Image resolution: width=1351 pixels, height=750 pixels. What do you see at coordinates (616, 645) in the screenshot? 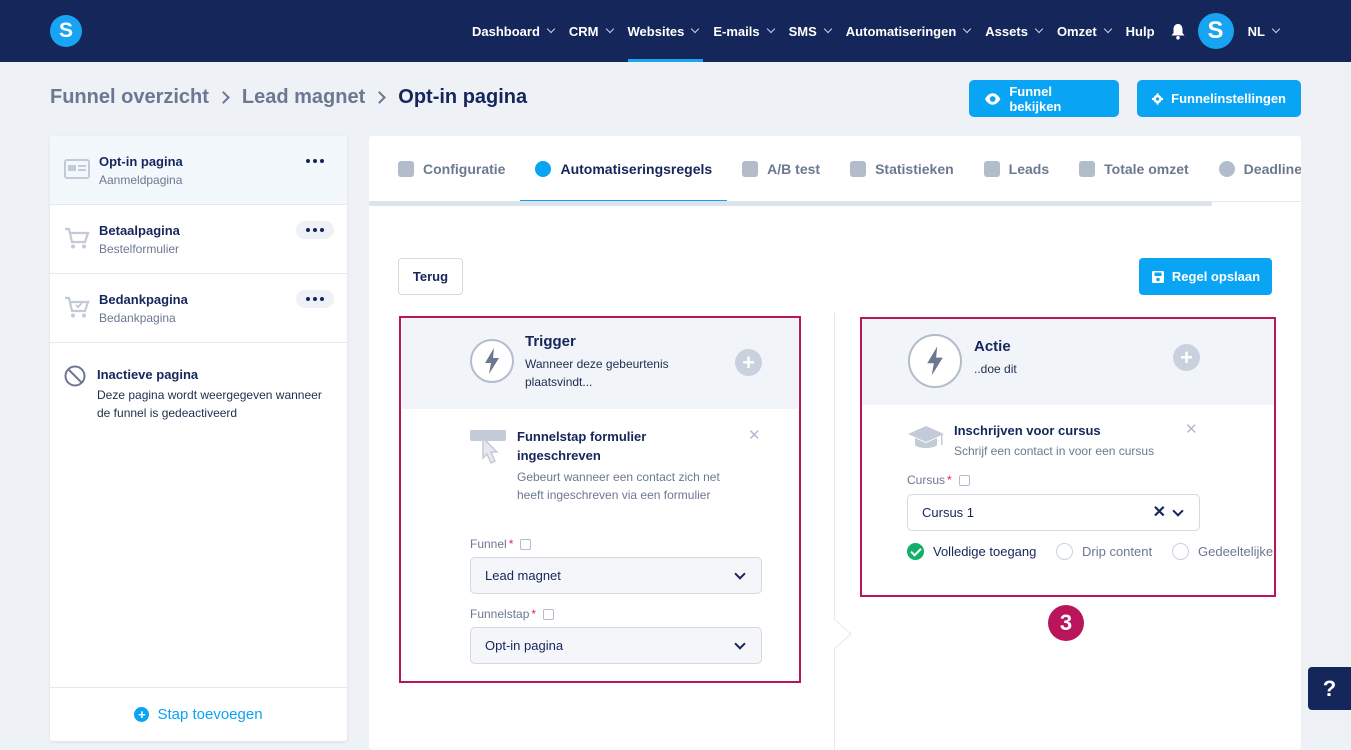
I see `funnelstap-select: Opt-in pagina` at bounding box center [616, 645].